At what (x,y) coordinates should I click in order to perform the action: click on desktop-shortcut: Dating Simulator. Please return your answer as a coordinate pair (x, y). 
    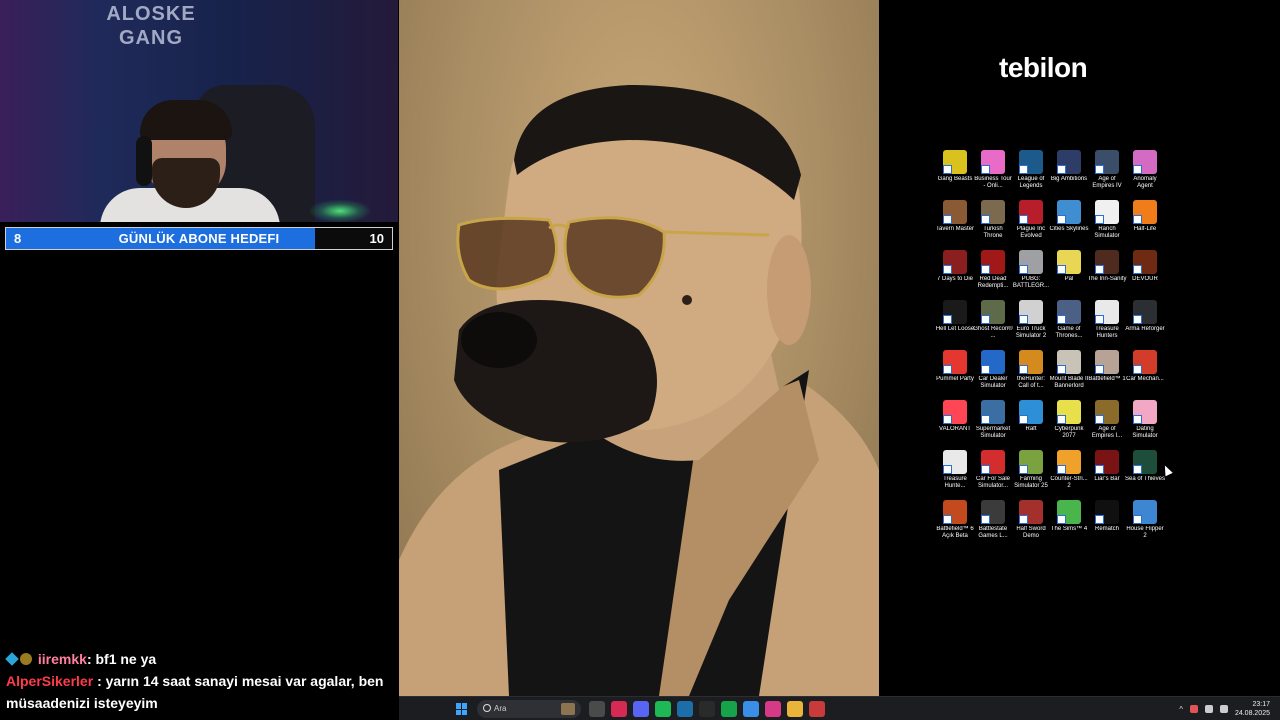
    Looking at the image, I should click on (1145, 425).